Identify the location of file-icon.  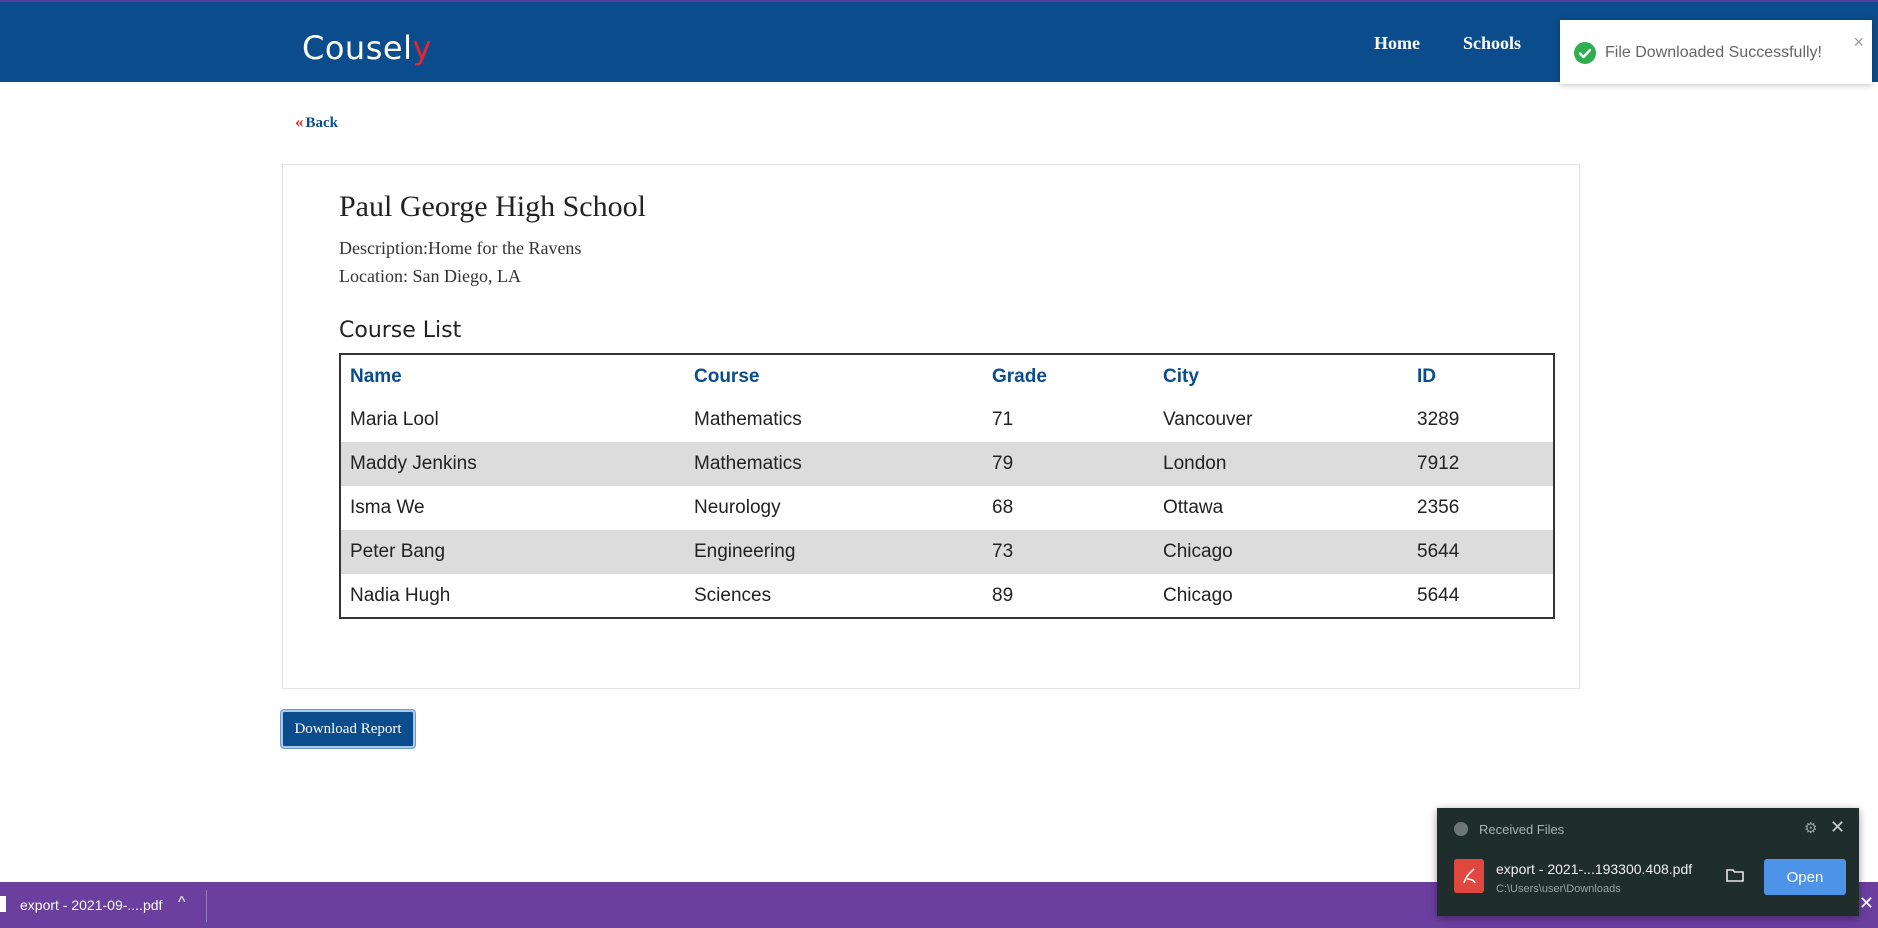
(3, 904).